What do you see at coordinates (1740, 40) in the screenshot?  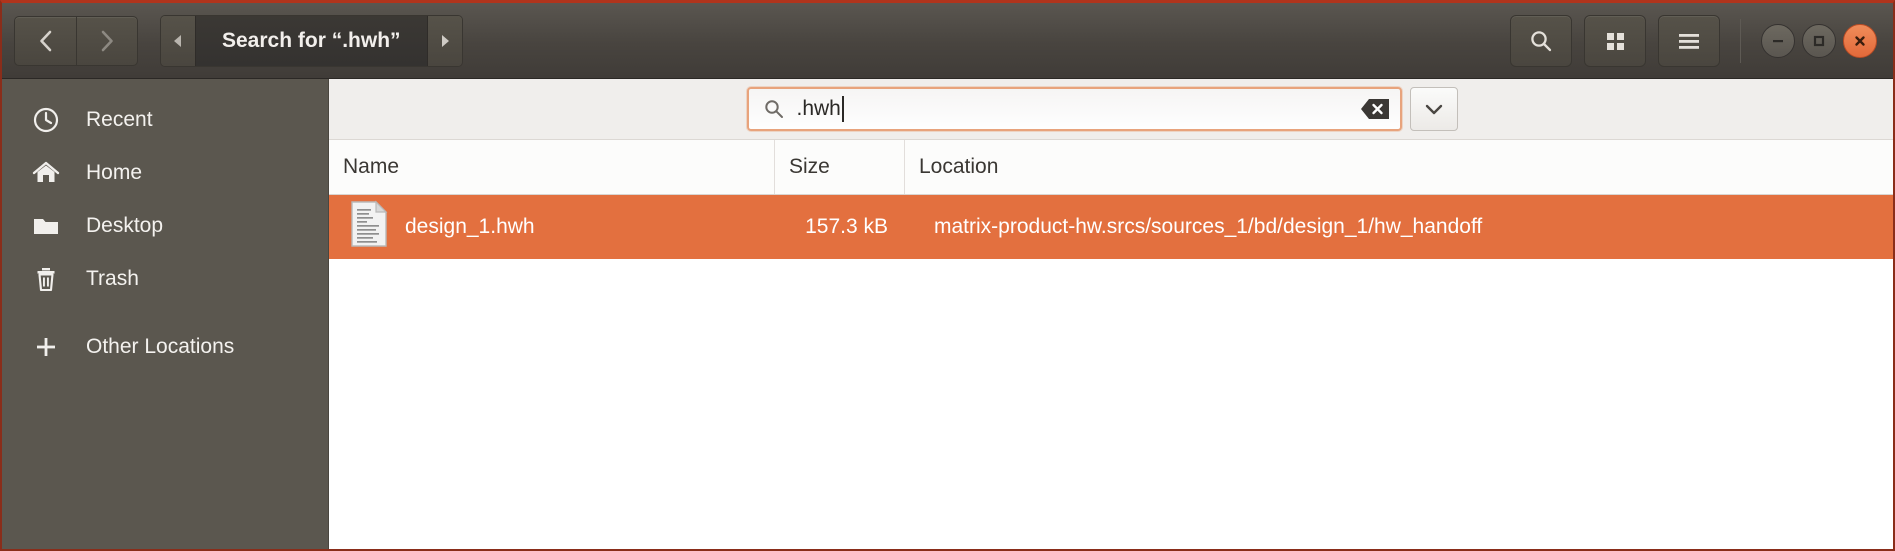 I see `header-separator` at bounding box center [1740, 40].